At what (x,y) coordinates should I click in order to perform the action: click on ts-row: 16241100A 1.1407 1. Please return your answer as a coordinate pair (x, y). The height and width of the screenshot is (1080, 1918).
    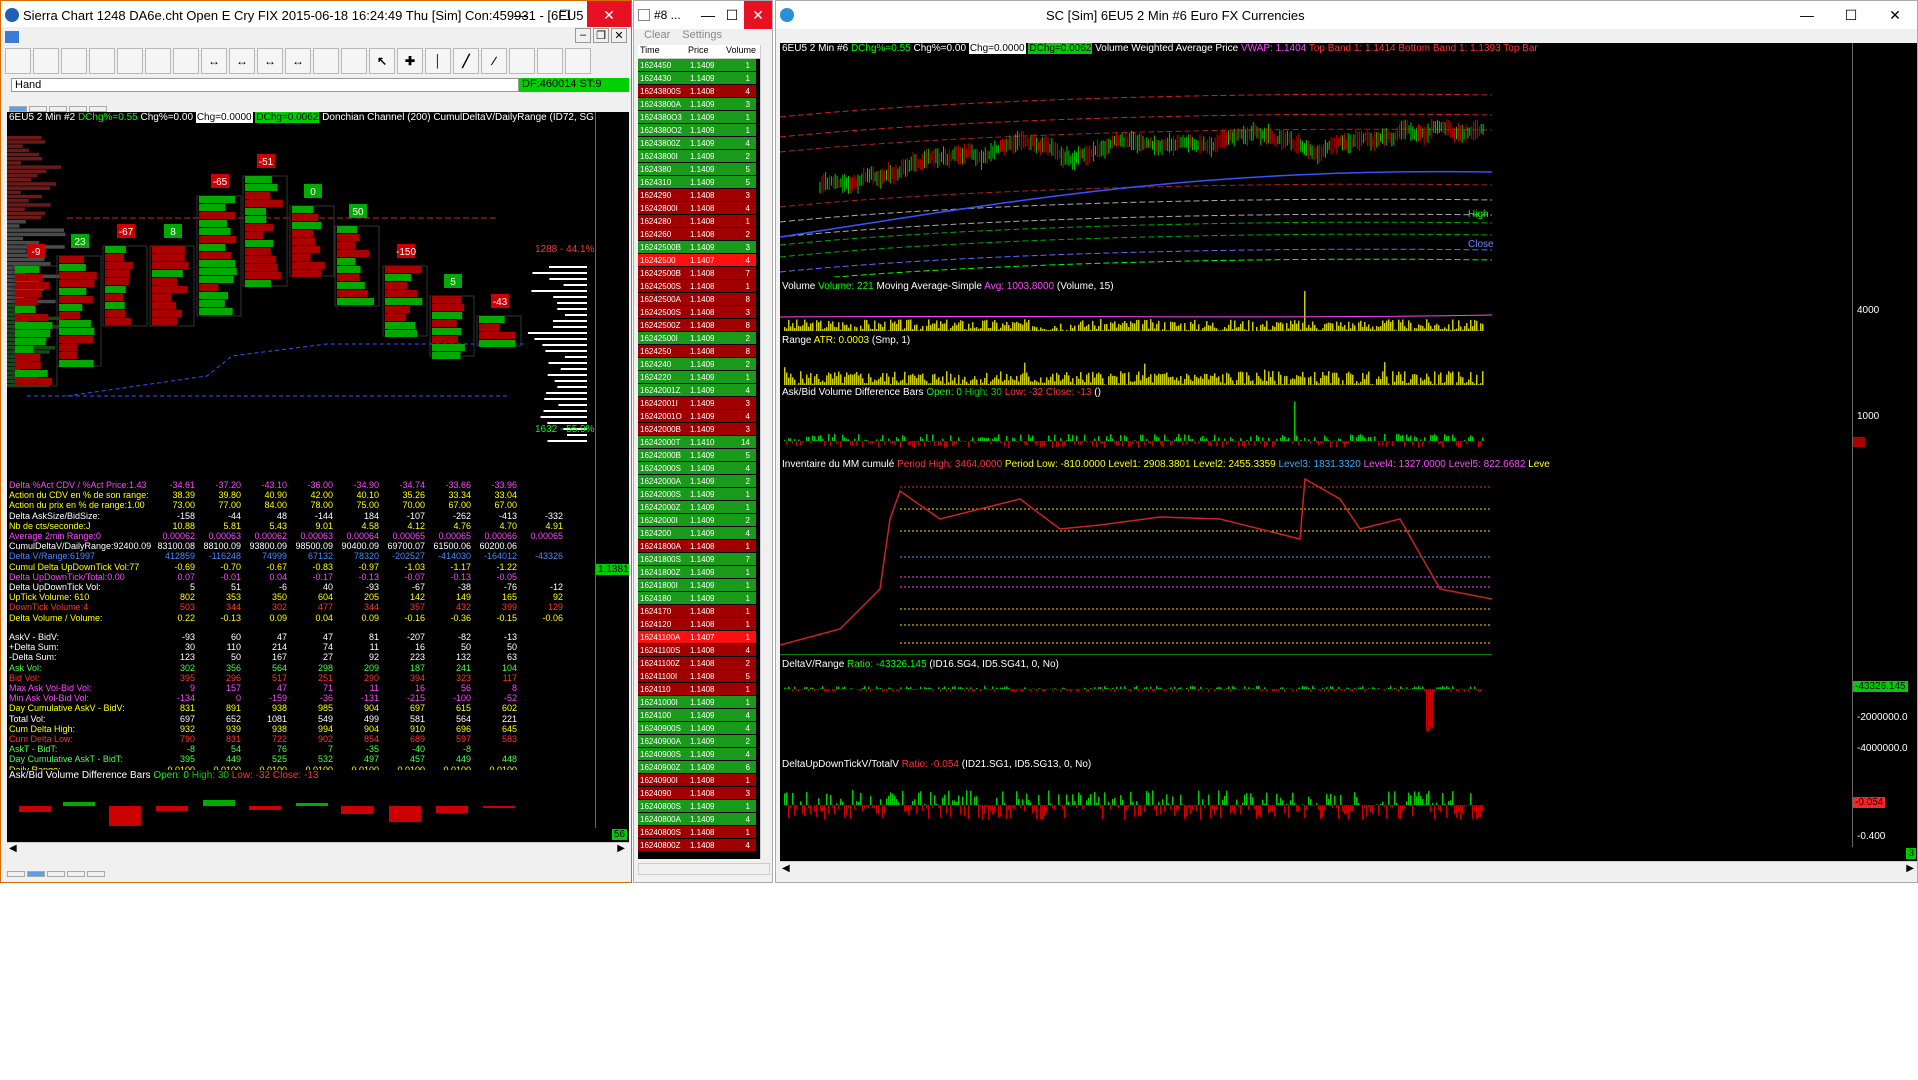
    Looking at the image, I should click on (697, 637).